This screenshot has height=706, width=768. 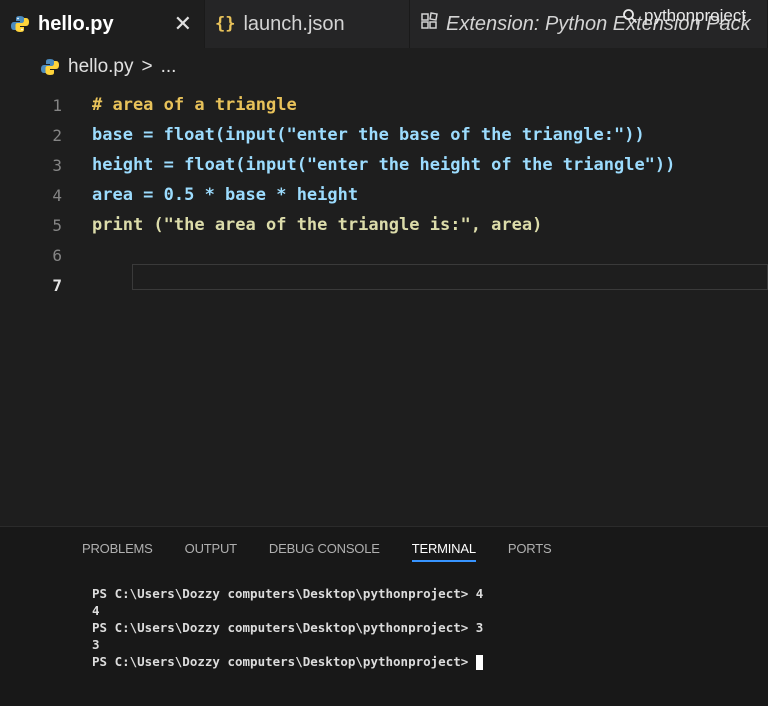 What do you see at coordinates (57, 285) in the screenshot?
I see `line-number: 7` at bounding box center [57, 285].